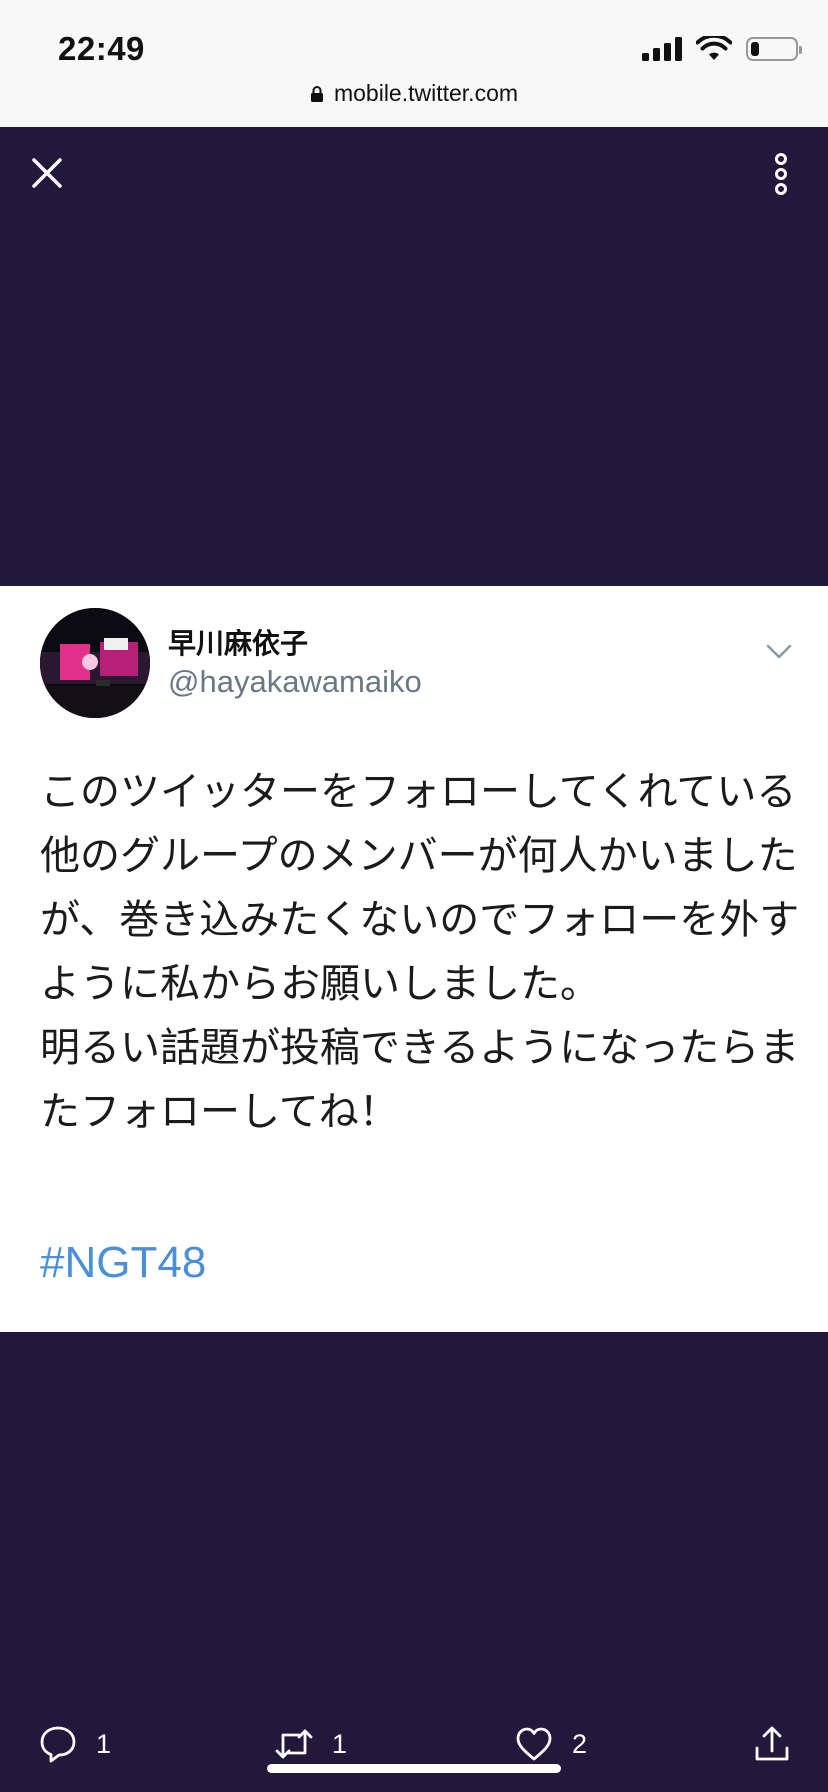 This screenshot has height=1792, width=828. Describe the element at coordinates (238, 642) in the screenshot. I see `display-name: 早川麻依子` at that location.